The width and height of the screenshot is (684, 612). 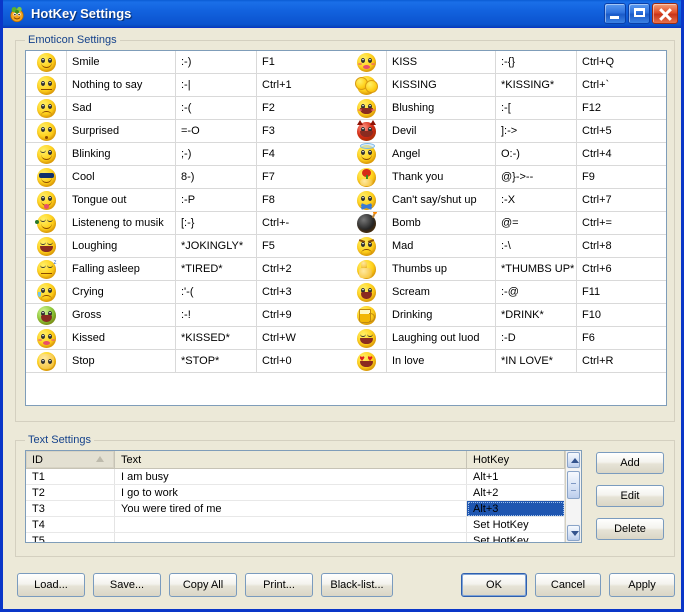 I want to click on table-row: T3 You were tired of me Alt+3, so click(x=295, y=508).